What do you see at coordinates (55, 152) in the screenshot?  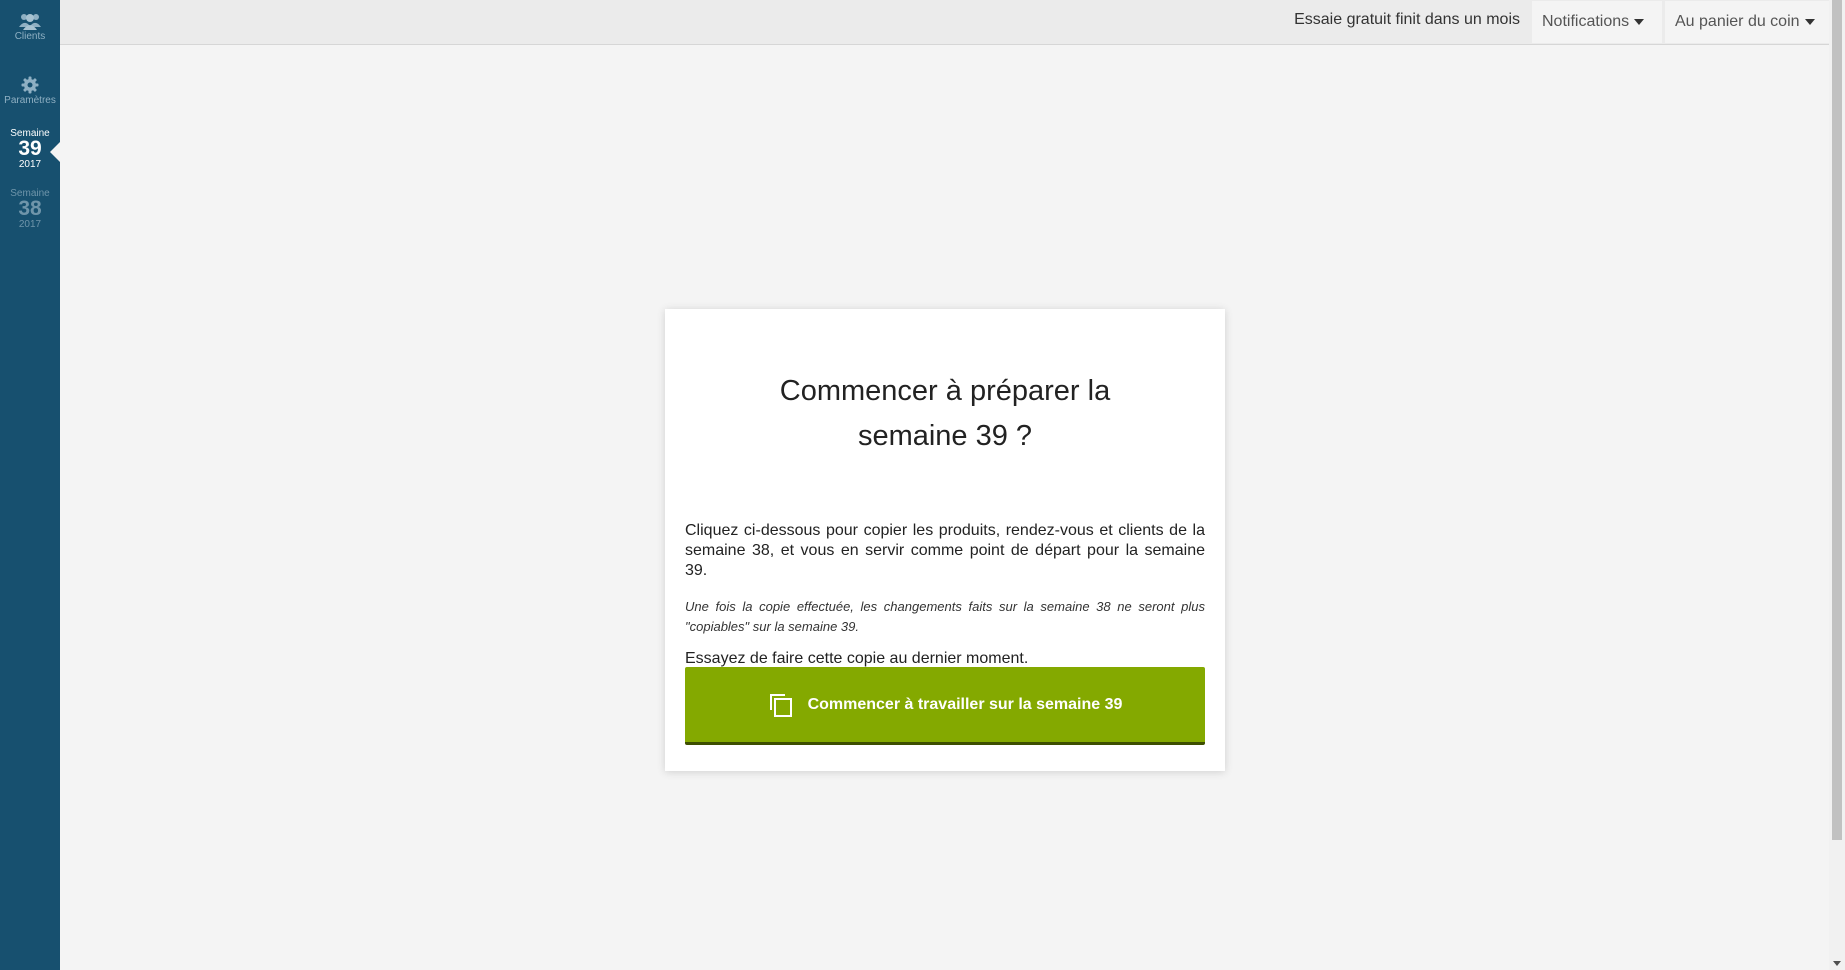 I see `active-week-indicator` at bounding box center [55, 152].